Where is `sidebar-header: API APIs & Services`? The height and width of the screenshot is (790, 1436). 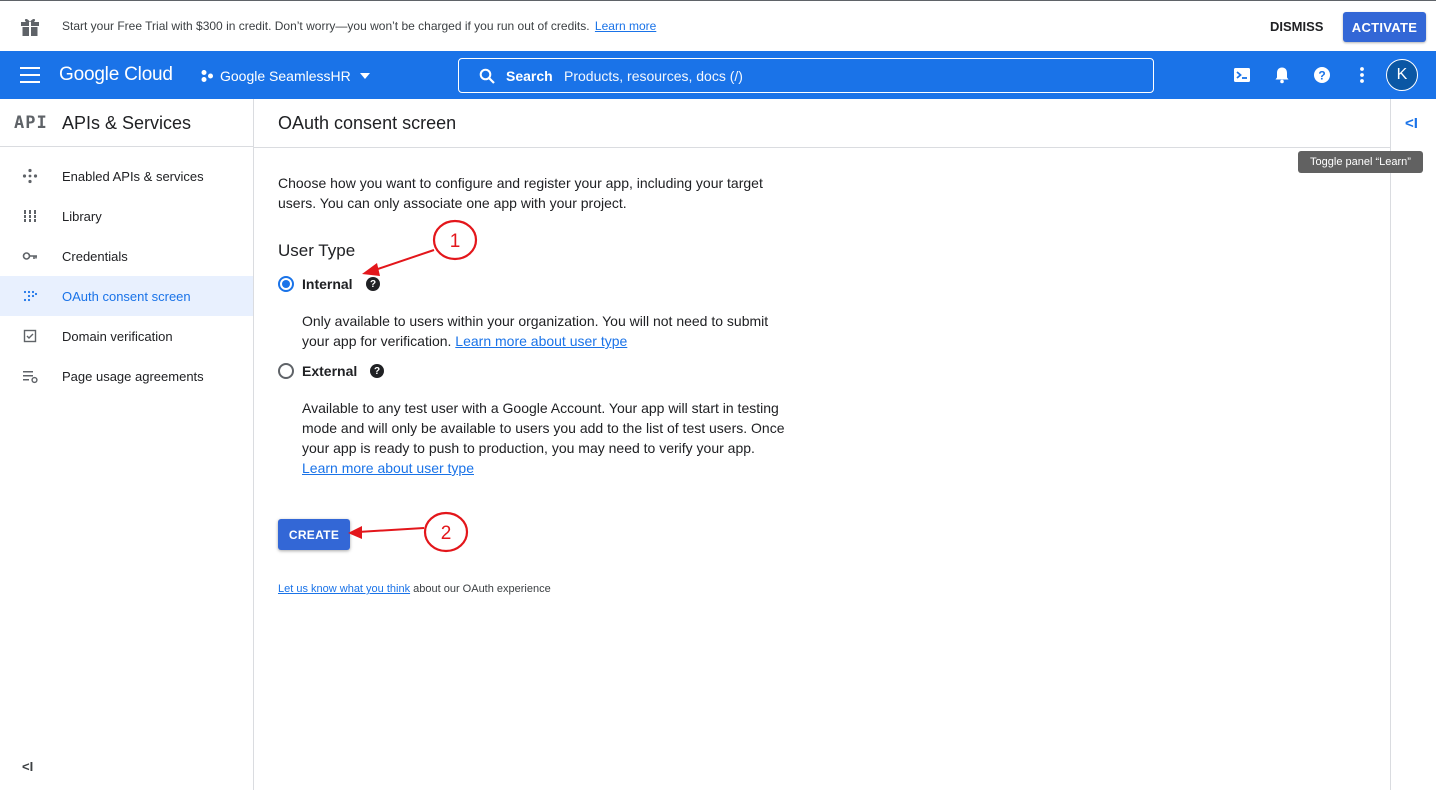
sidebar-header: API APIs & Services is located at coordinates (126, 123).